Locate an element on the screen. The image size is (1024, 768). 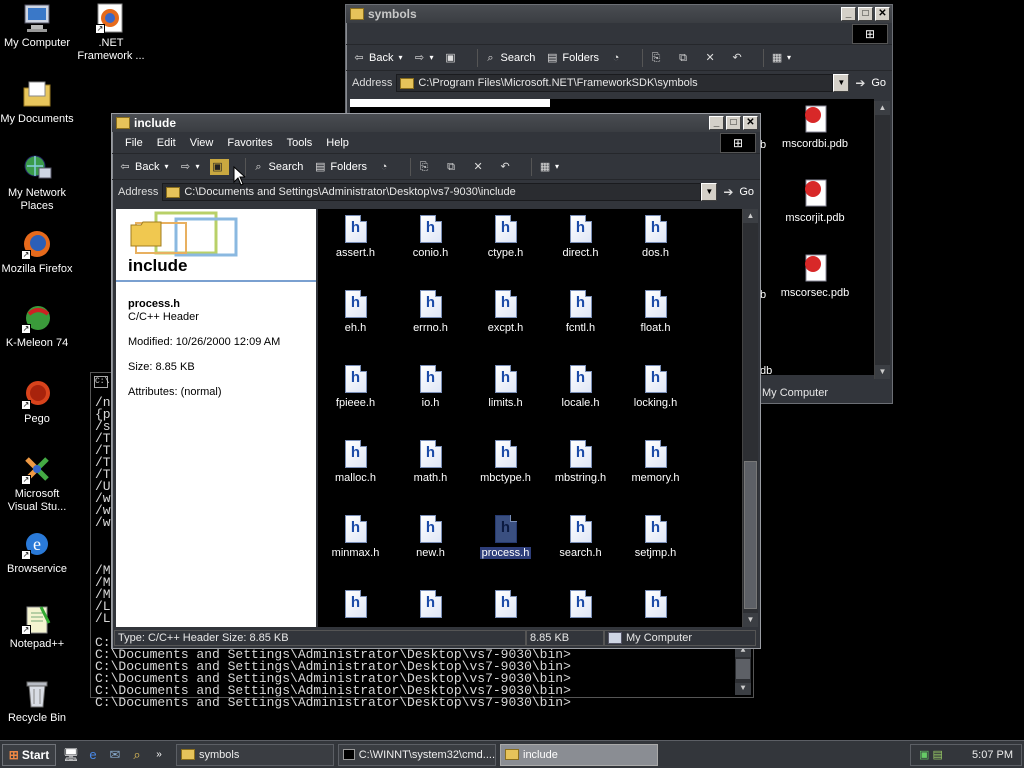
file-item: h mbstring.h is located at coordinates (580, 462).